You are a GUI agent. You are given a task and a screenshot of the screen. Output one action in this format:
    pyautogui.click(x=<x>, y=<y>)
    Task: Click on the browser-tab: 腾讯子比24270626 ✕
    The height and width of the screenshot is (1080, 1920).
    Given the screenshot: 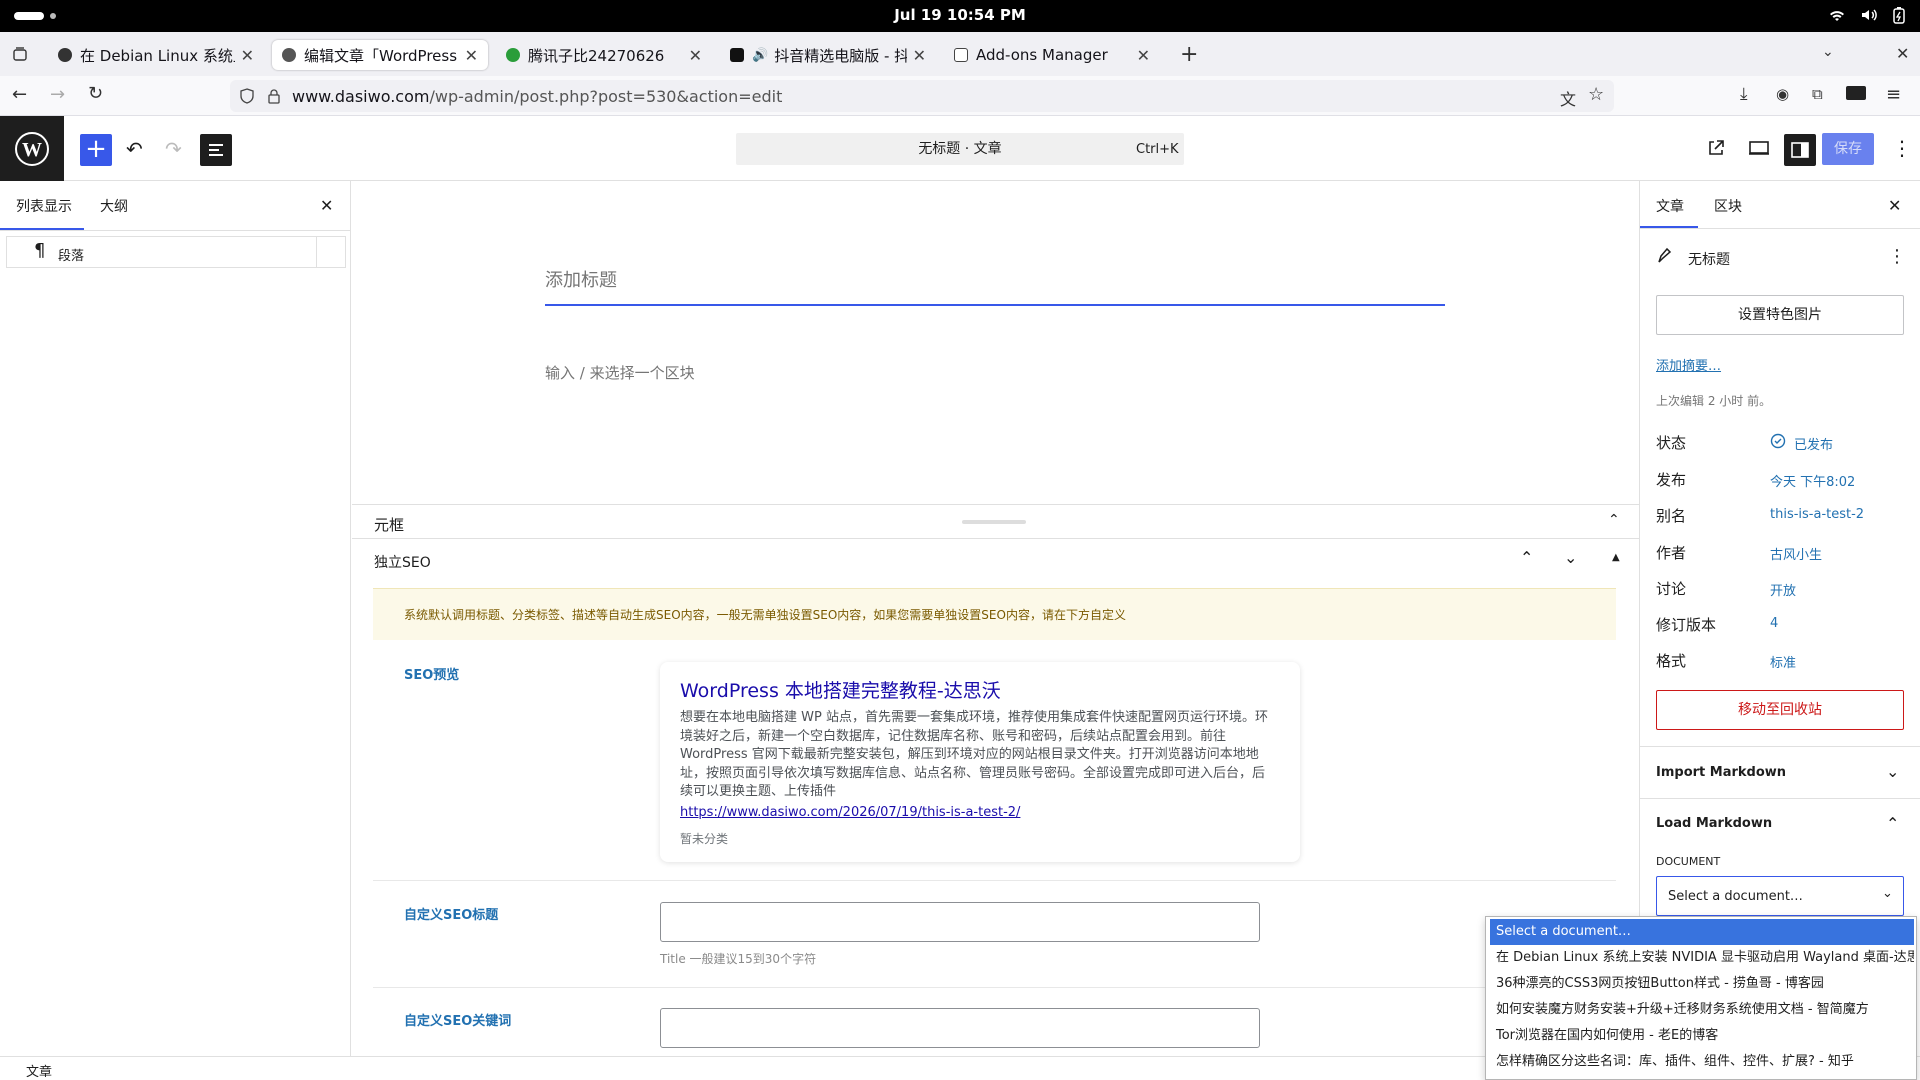 What is the action you would take?
    pyautogui.click(x=604, y=55)
    